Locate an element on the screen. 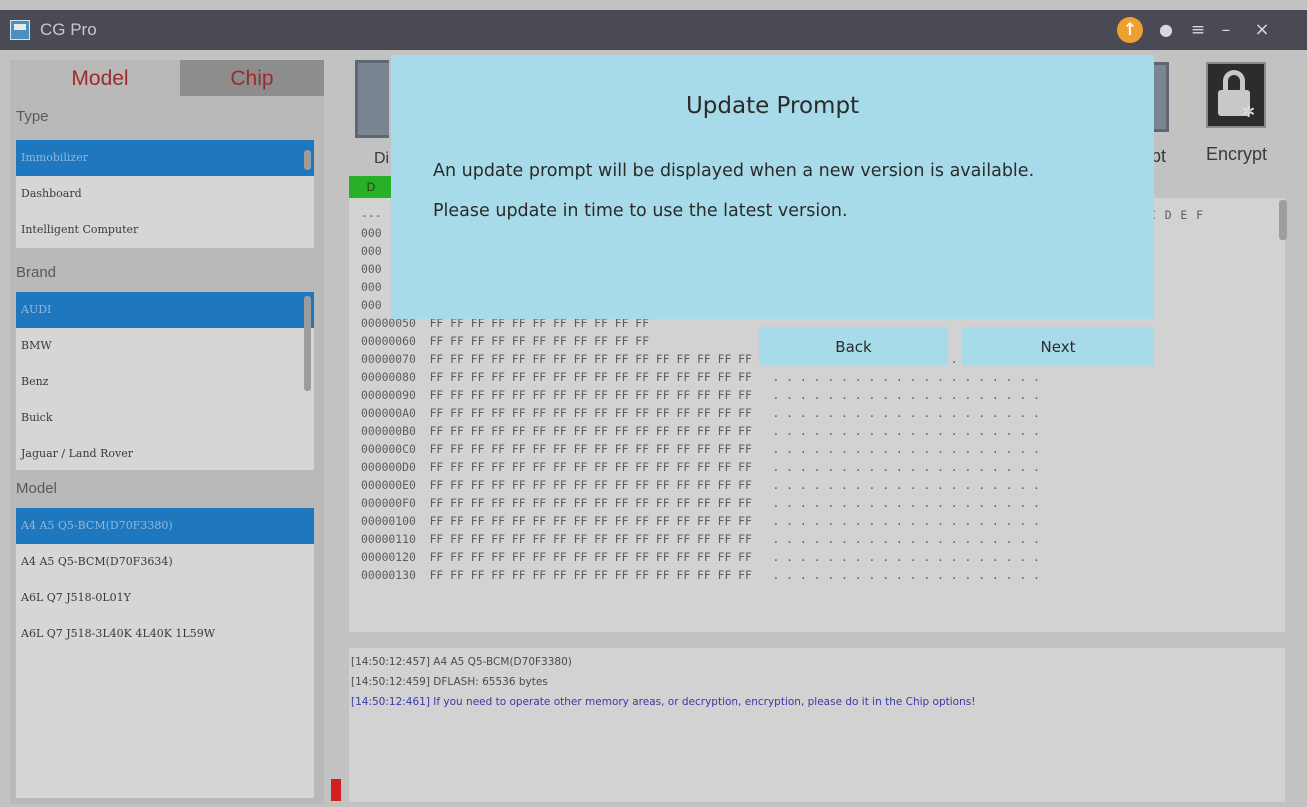  list-item: Immobilizer is located at coordinates (165, 158).